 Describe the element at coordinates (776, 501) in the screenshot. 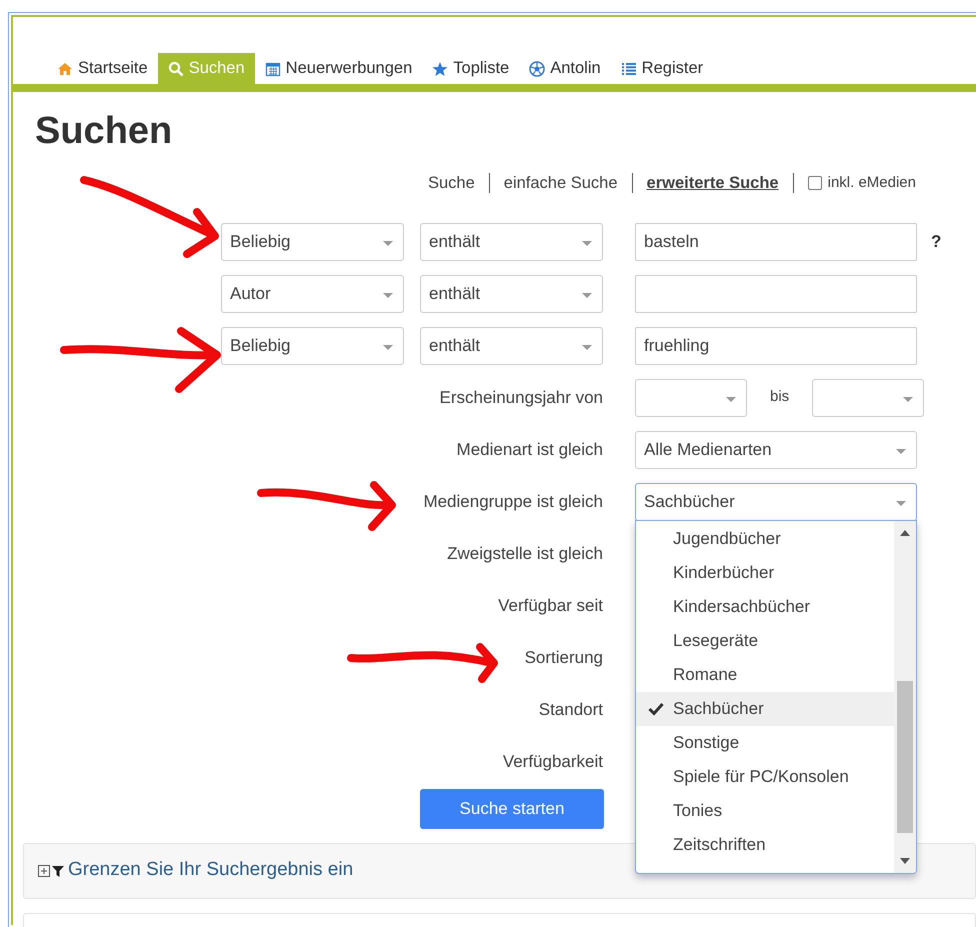

I see `dropdown-select: Sachbücher` at that location.